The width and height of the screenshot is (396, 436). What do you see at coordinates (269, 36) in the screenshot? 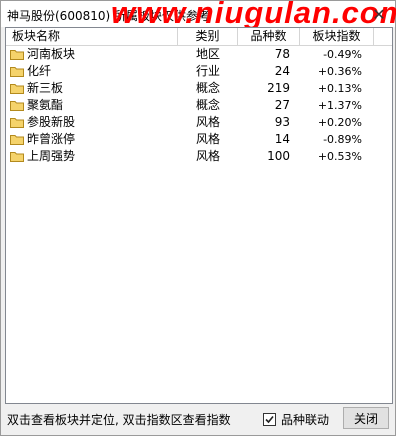
I see `column-header-count: 品种数` at bounding box center [269, 36].